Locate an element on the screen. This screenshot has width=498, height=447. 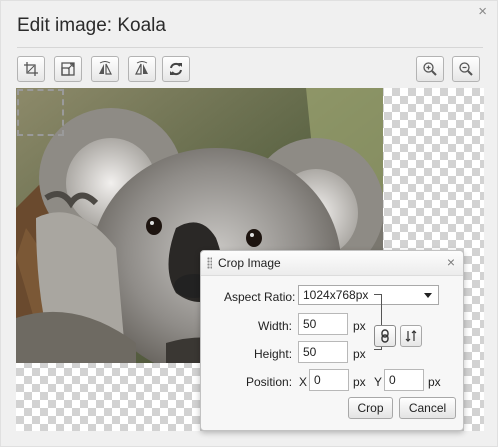
title-divider is located at coordinates (250, 47).